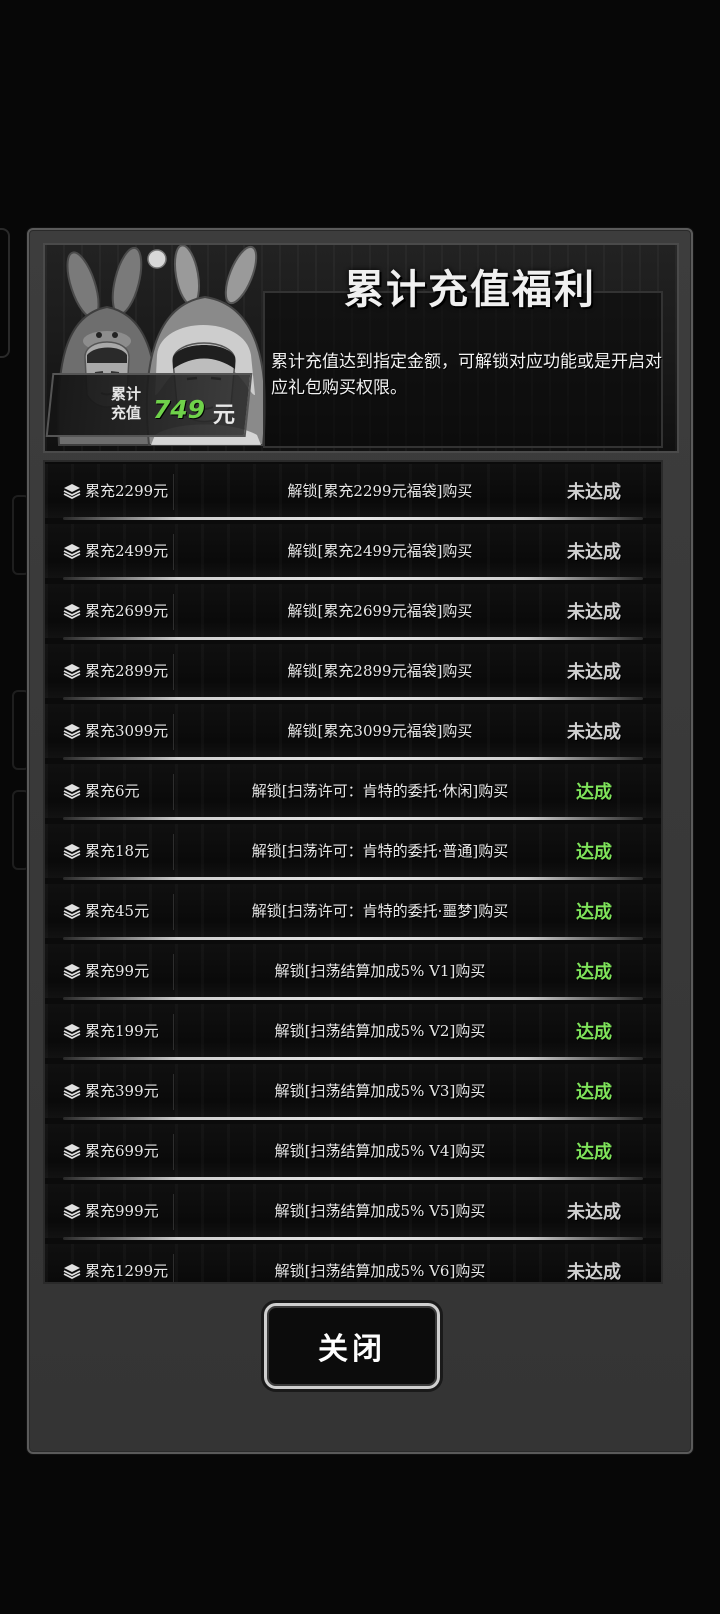  Describe the element at coordinates (380, 551) in the screenshot. I see `row-reward-text: 解锁[累充2499元福袋]购买` at that location.